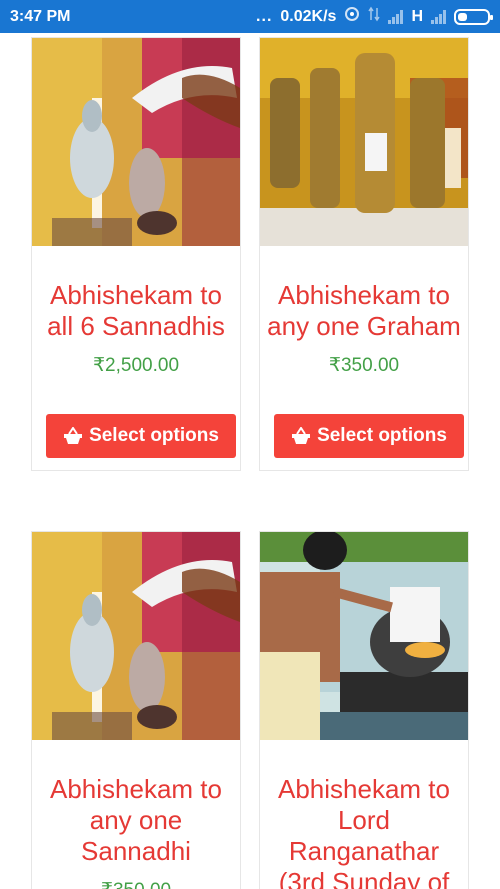  I want to click on network-type: H, so click(417, 16).